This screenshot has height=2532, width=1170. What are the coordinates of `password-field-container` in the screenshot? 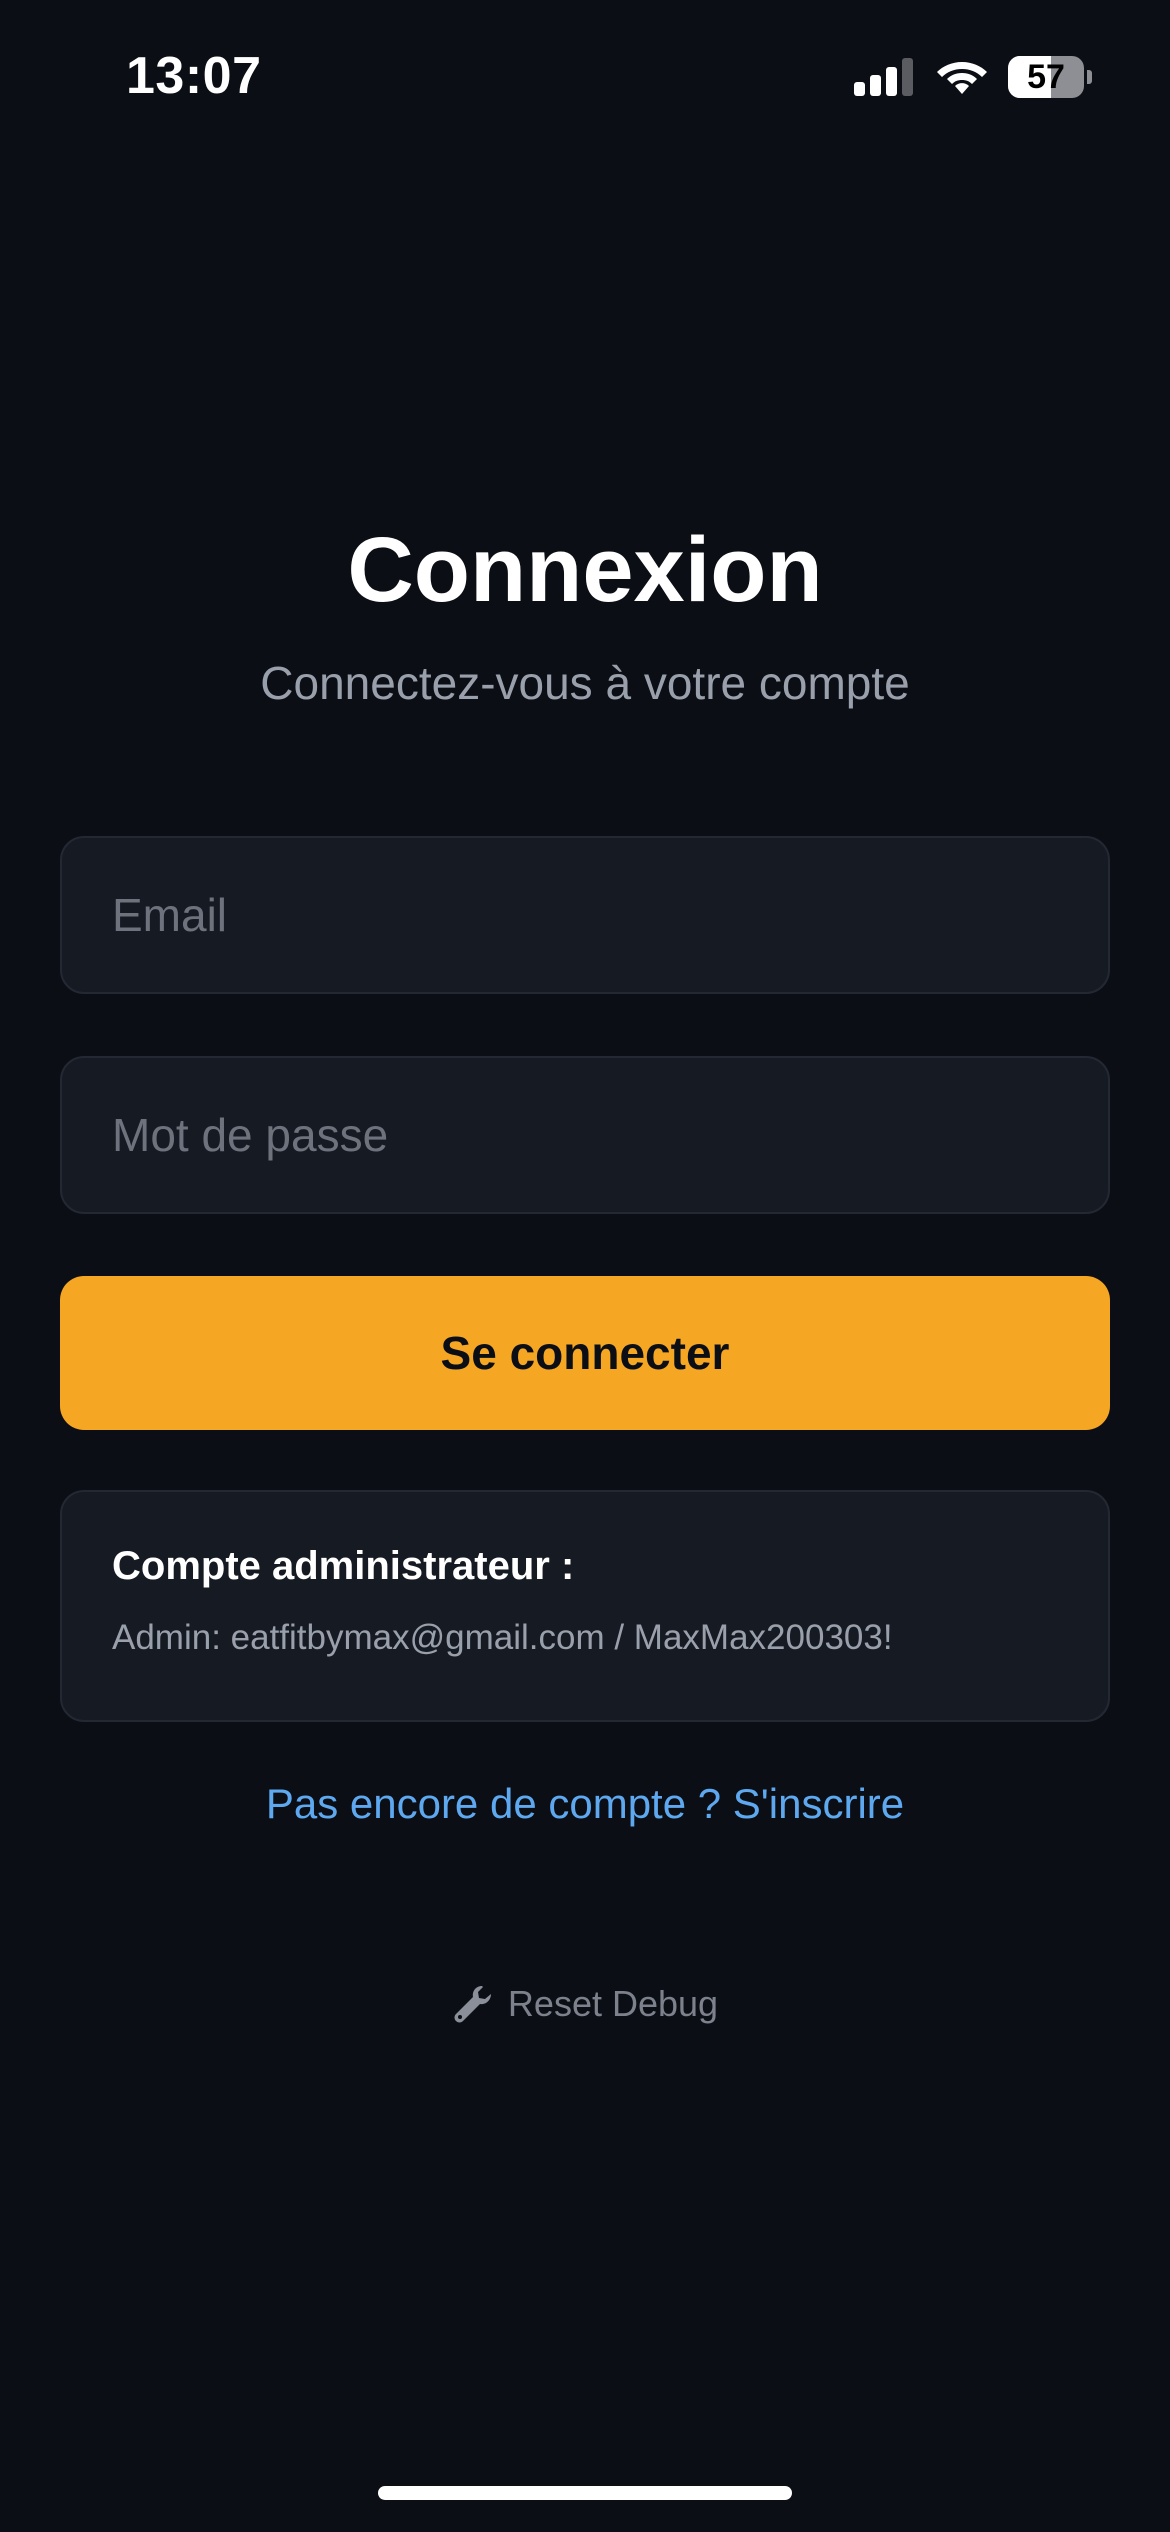 It's located at (585, 1135).